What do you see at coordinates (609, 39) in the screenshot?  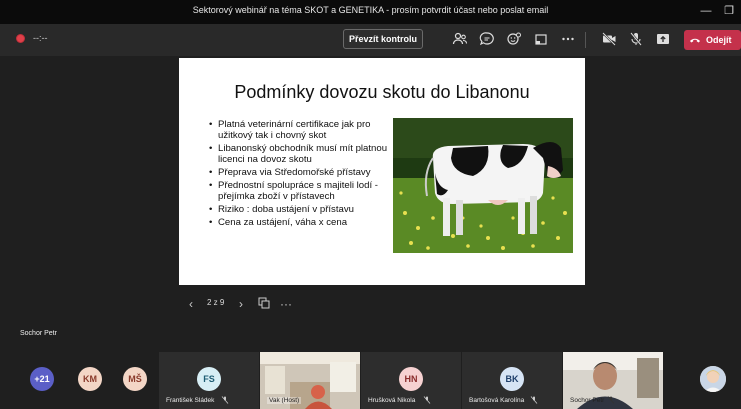 I see `camera-off-icon` at bounding box center [609, 39].